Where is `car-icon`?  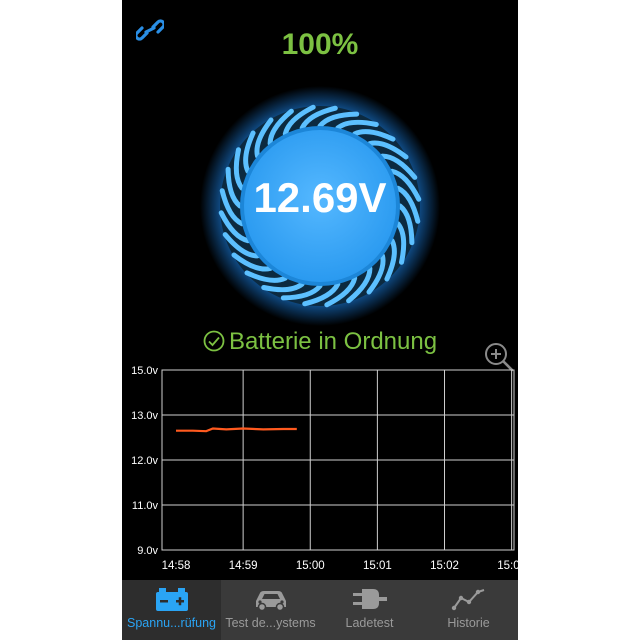
car-icon is located at coordinates (270, 601).